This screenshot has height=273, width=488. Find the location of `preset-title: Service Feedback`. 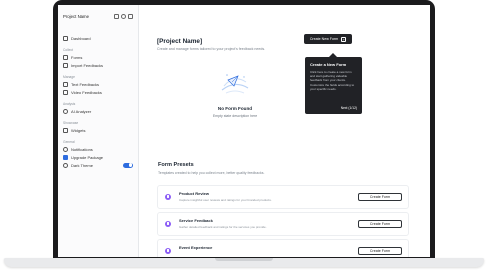

preset-title: Service Feedback is located at coordinates (196, 220).